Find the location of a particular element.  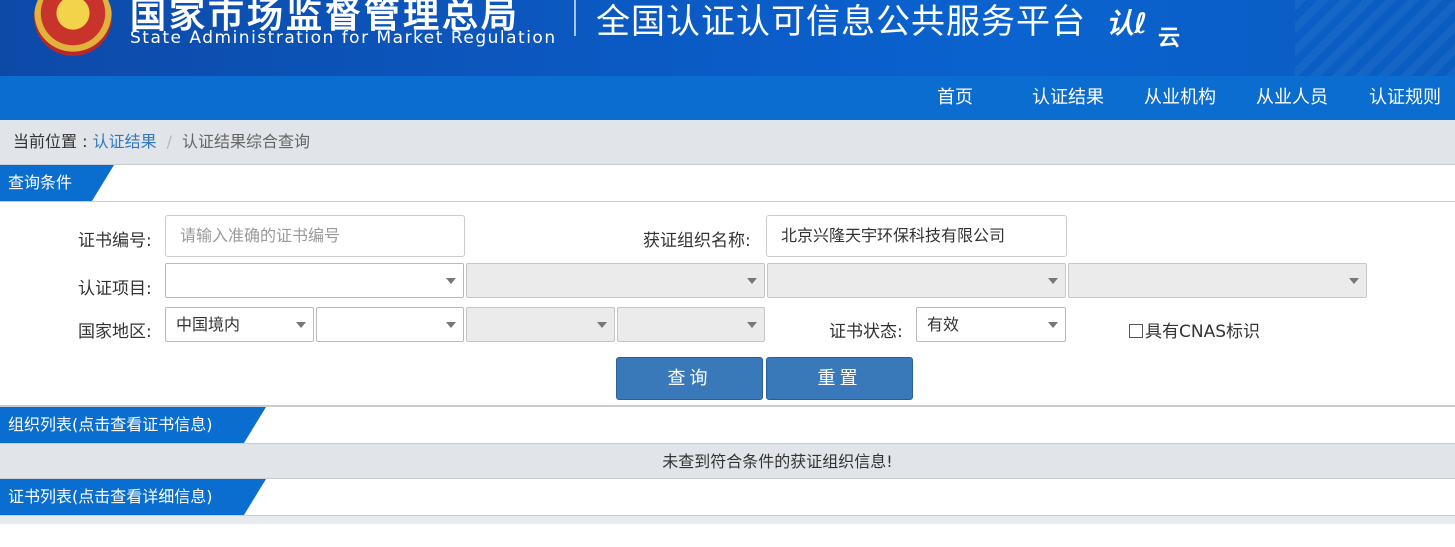

cert-item-label: 认证项目: is located at coordinates (115, 289).